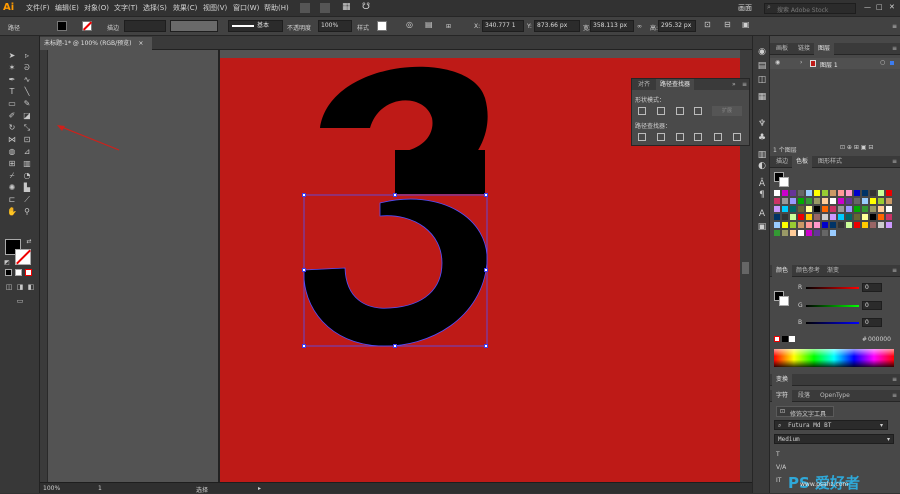 This screenshot has height=494, width=900. Describe the element at coordinates (304, 270) in the screenshot. I see `bbox-handle-ml` at that location.